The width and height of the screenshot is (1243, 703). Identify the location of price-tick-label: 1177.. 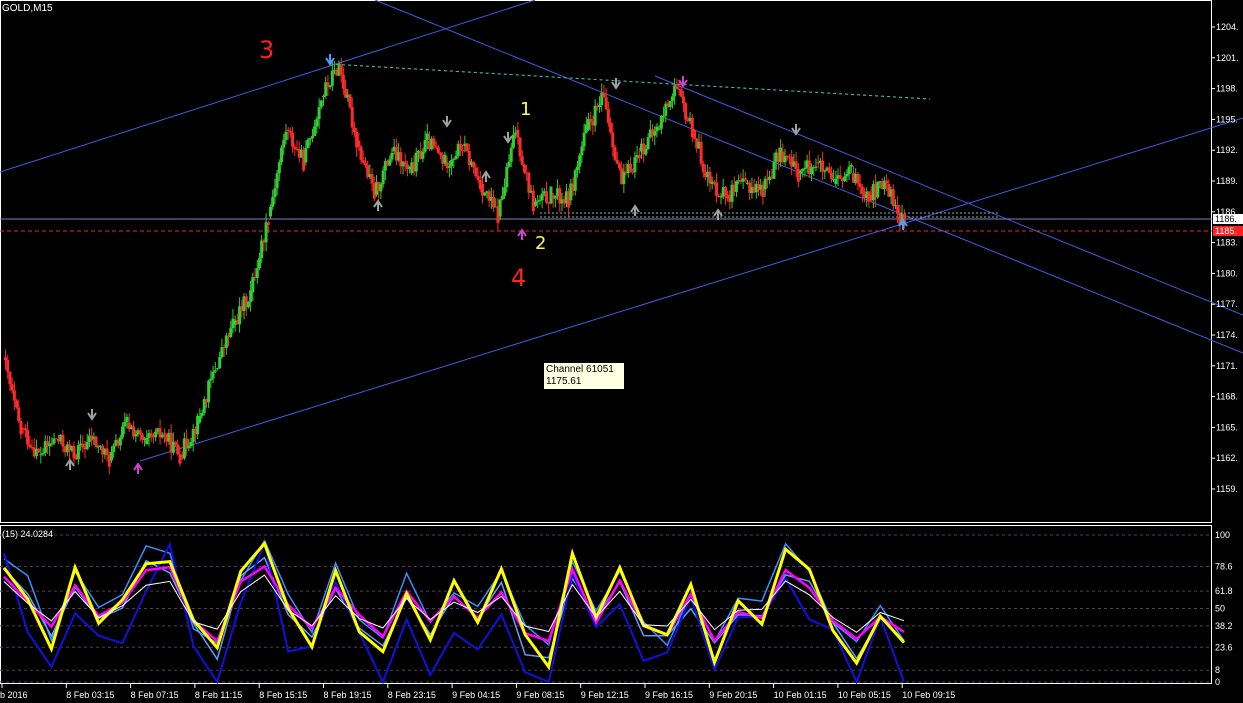
(1227, 304).